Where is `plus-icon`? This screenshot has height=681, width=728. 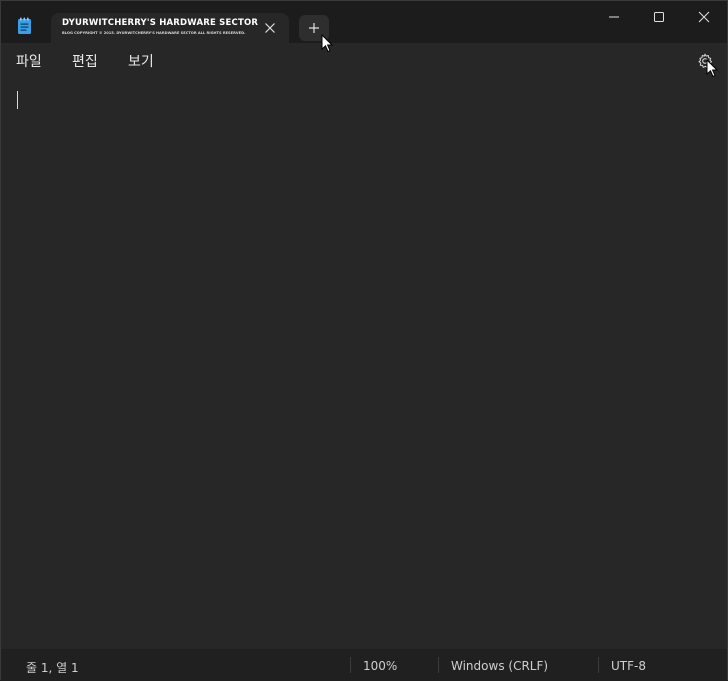
plus-icon is located at coordinates (314, 28).